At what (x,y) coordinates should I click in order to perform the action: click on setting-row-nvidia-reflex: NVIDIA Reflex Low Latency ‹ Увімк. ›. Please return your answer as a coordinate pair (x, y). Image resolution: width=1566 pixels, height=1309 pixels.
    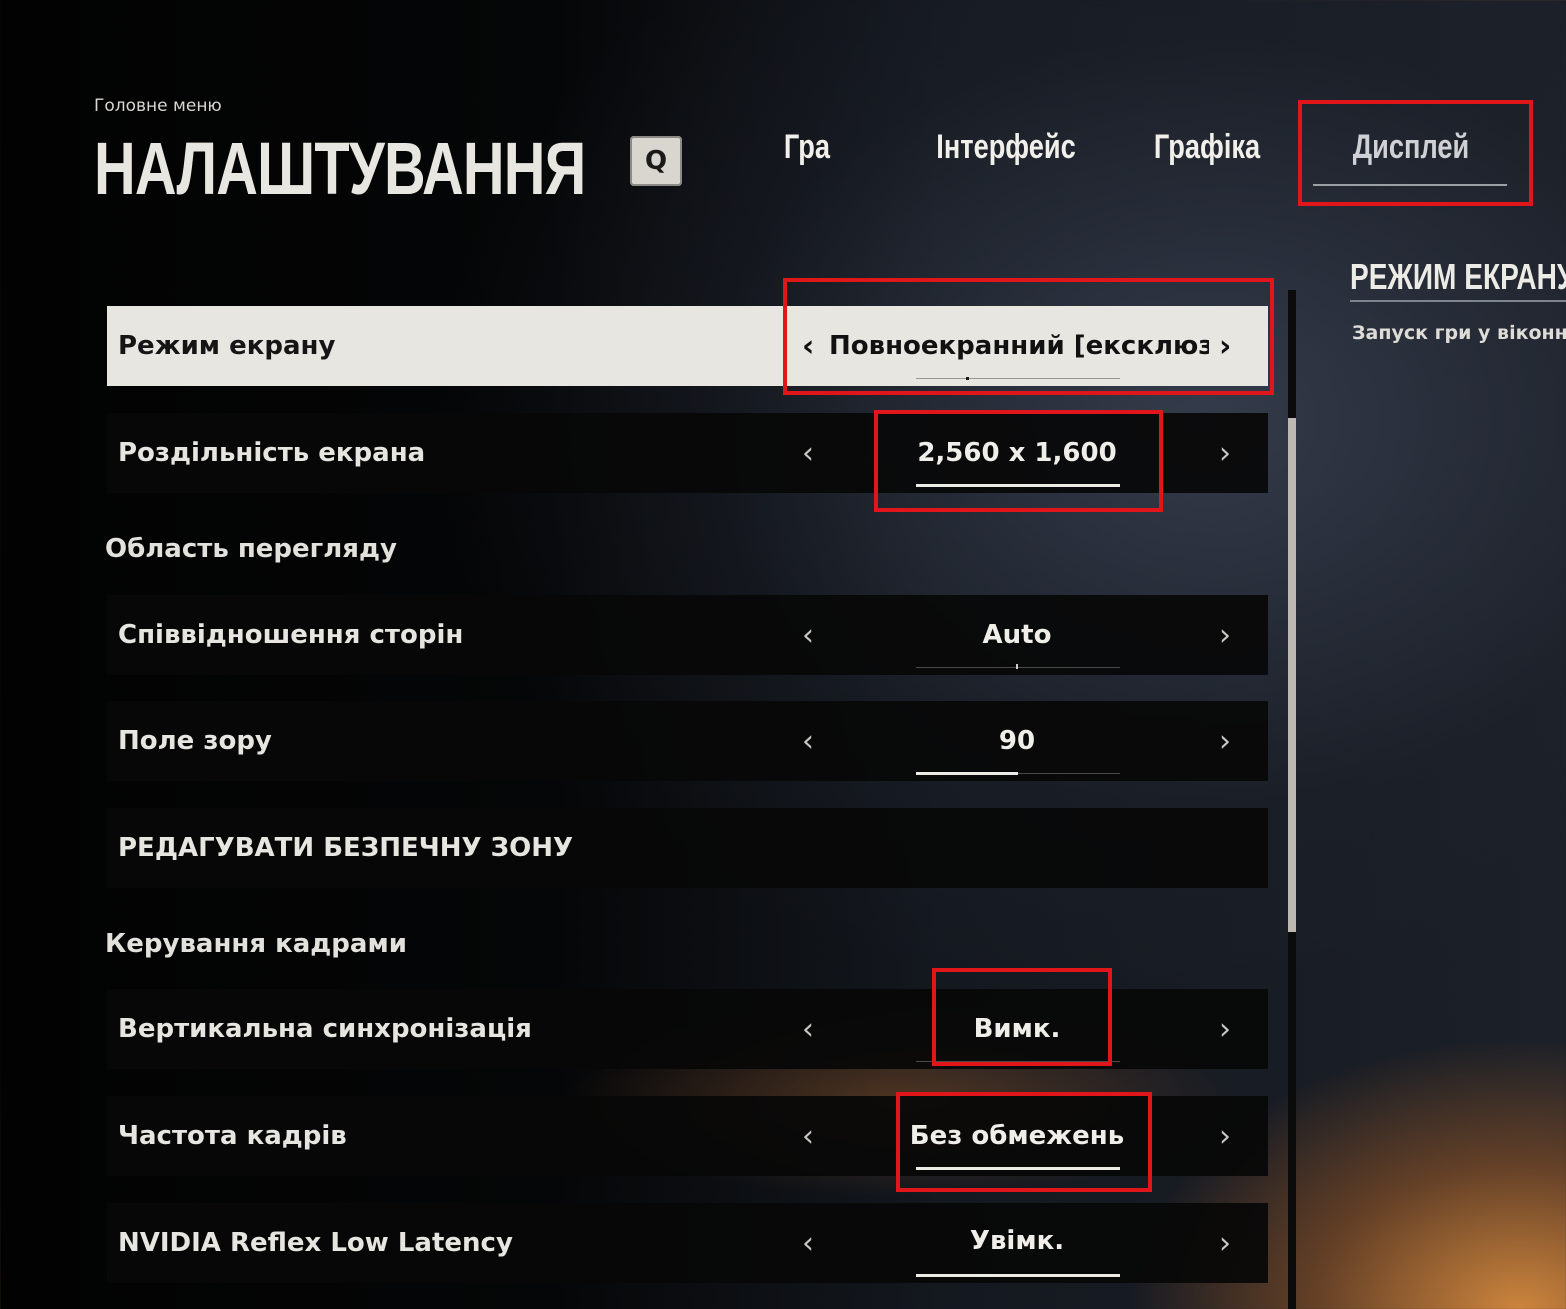
    Looking at the image, I should click on (687, 1243).